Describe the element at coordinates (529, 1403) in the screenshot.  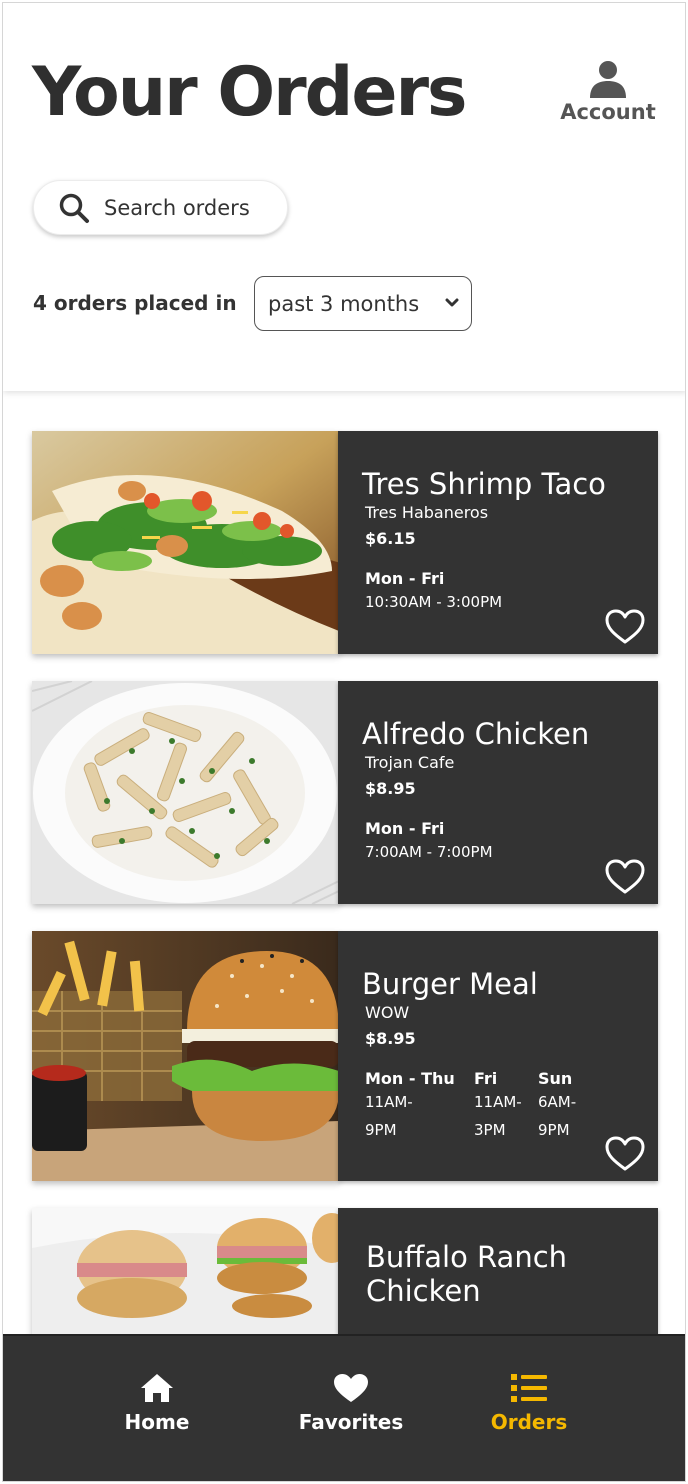
I see `nav-orders: Orders` at that location.